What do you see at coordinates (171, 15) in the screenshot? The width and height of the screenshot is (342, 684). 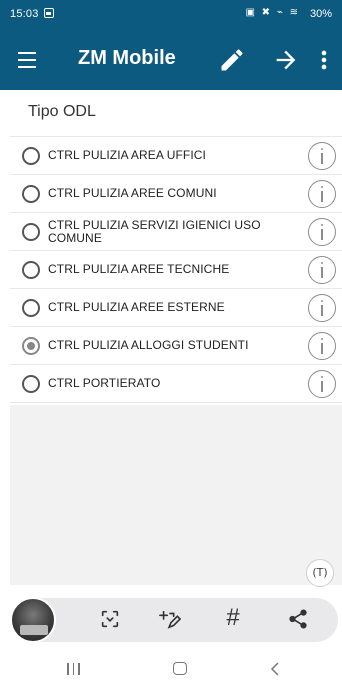 I see `status-bar: 15:03 ▣ ✖ ⌁ ≋ 30%` at bounding box center [171, 15].